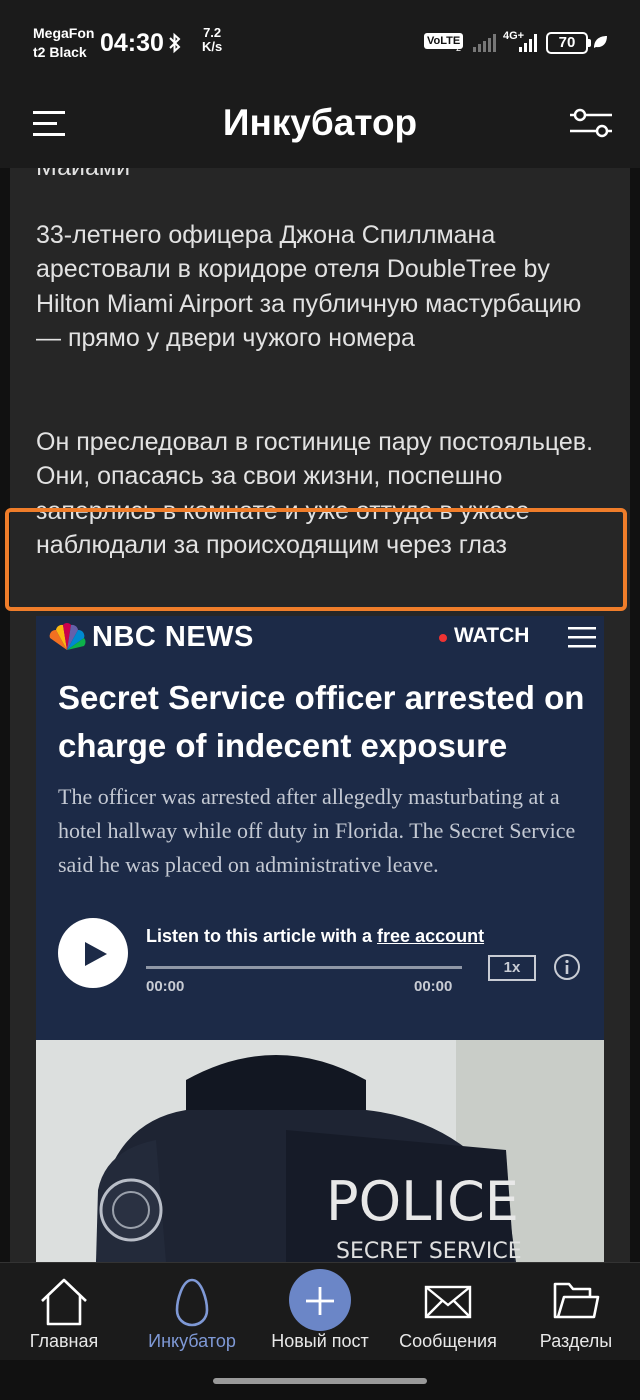  What do you see at coordinates (576, 1300) in the screenshot?
I see `folder-icon` at bounding box center [576, 1300].